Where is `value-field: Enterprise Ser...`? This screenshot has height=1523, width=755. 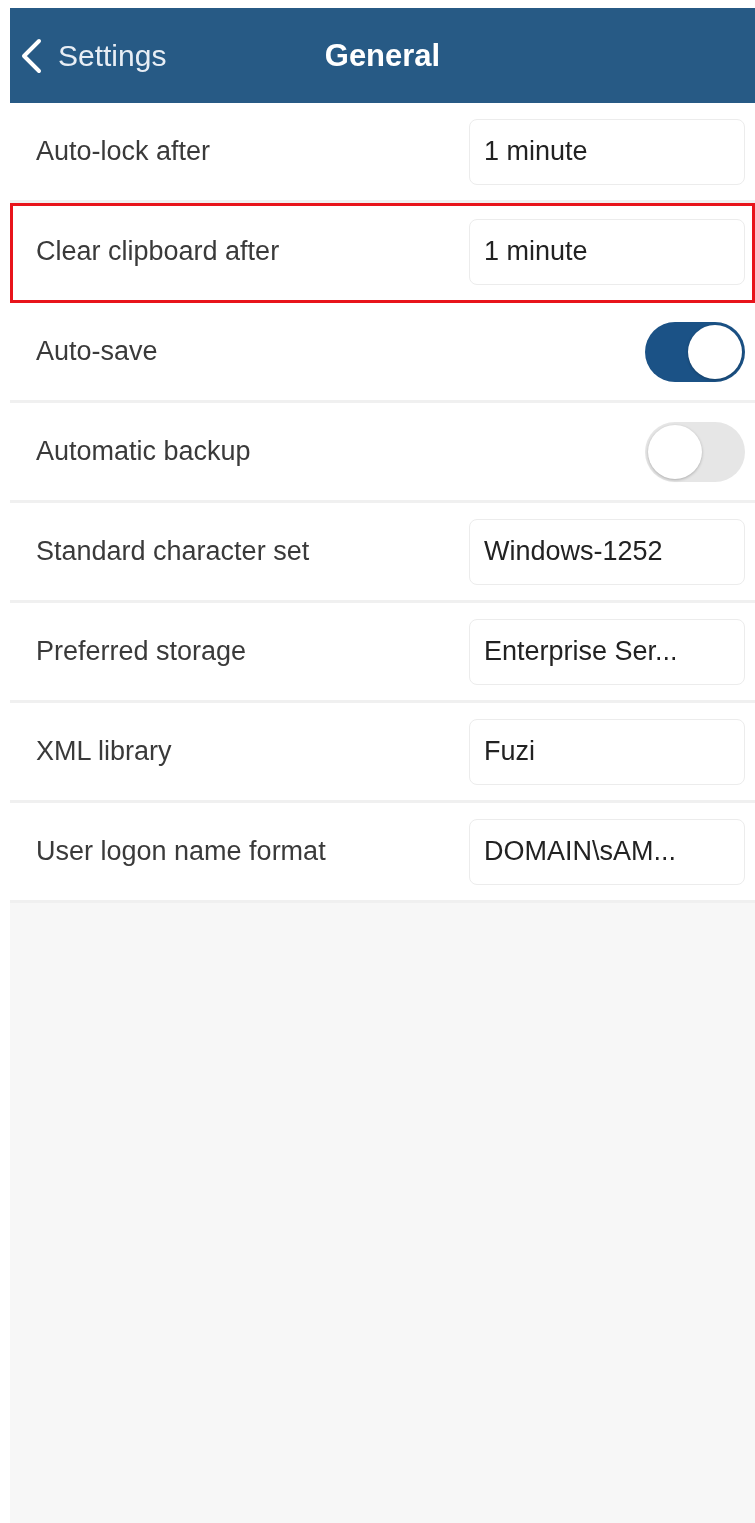 value-field: Enterprise Ser... is located at coordinates (607, 651).